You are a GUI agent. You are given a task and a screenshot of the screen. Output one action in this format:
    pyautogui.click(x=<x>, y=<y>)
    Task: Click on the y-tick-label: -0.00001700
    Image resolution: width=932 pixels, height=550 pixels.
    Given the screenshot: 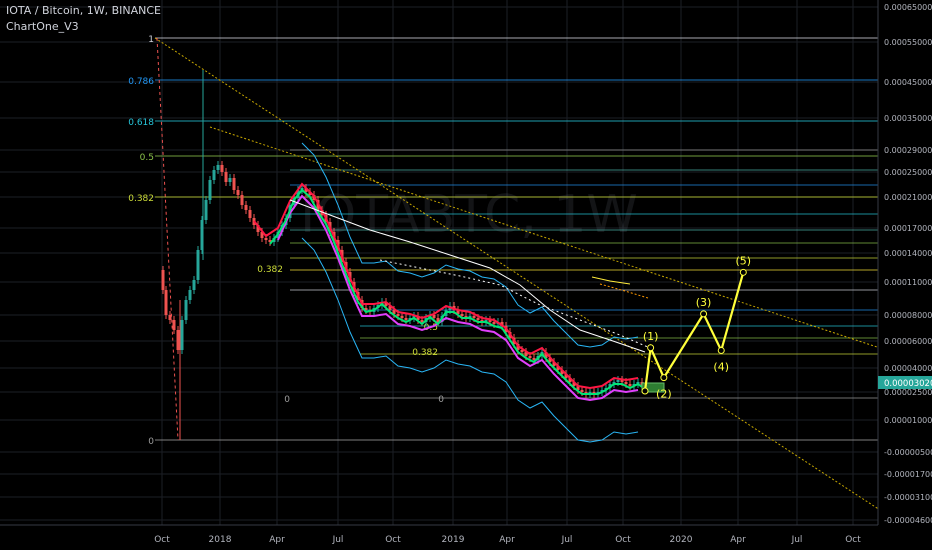 What is the action you would take?
    pyautogui.click(x=908, y=474)
    